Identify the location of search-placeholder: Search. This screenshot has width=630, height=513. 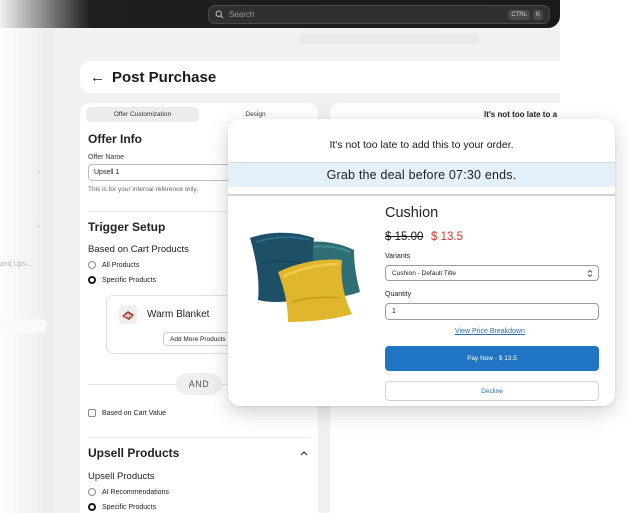
(242, 14).